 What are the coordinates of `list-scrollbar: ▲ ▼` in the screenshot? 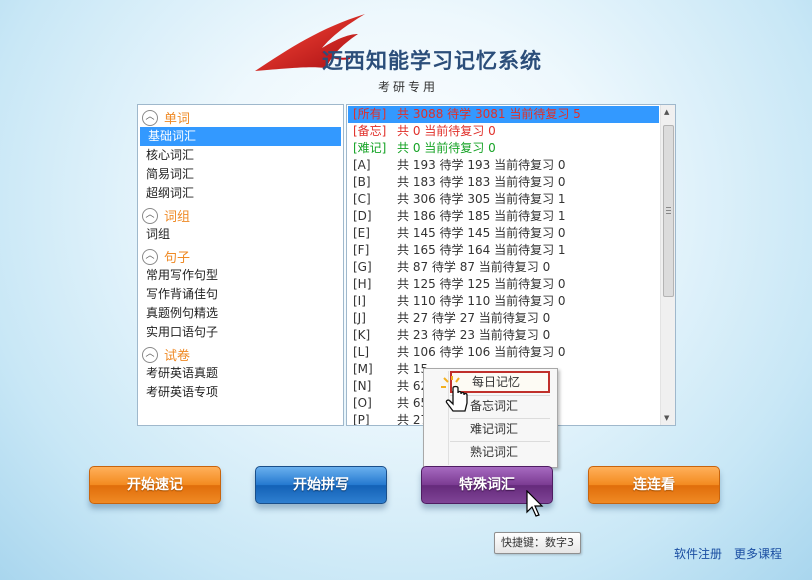 It's located at (667, 265).